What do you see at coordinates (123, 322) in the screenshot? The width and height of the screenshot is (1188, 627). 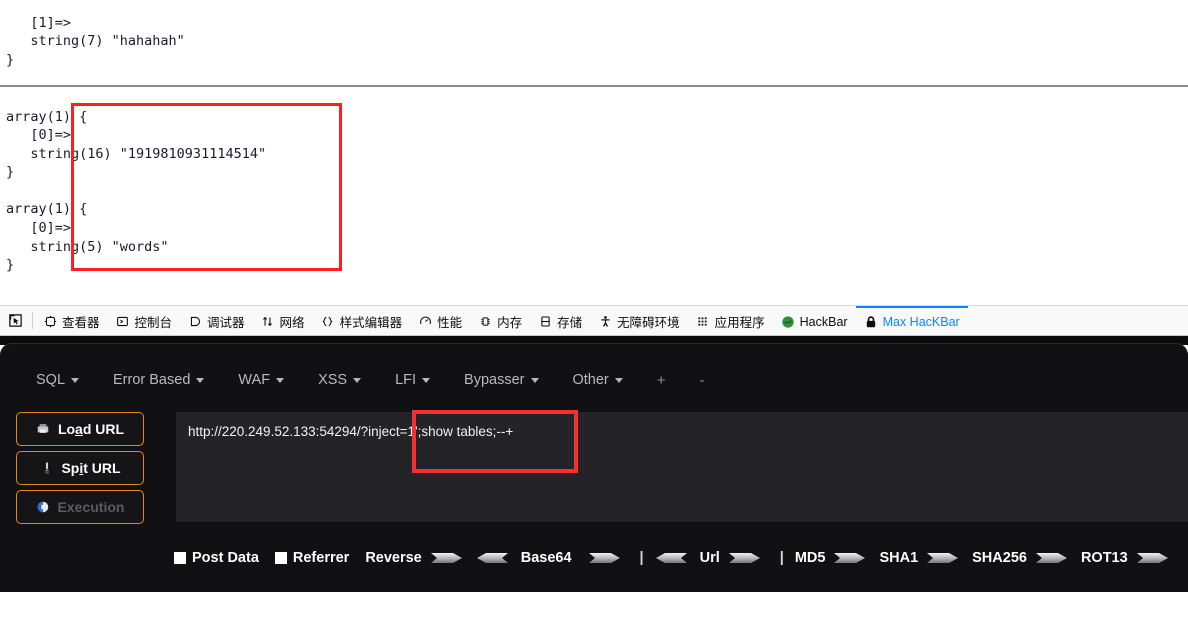 I see `console-icon` at bounding box center [123, 322].